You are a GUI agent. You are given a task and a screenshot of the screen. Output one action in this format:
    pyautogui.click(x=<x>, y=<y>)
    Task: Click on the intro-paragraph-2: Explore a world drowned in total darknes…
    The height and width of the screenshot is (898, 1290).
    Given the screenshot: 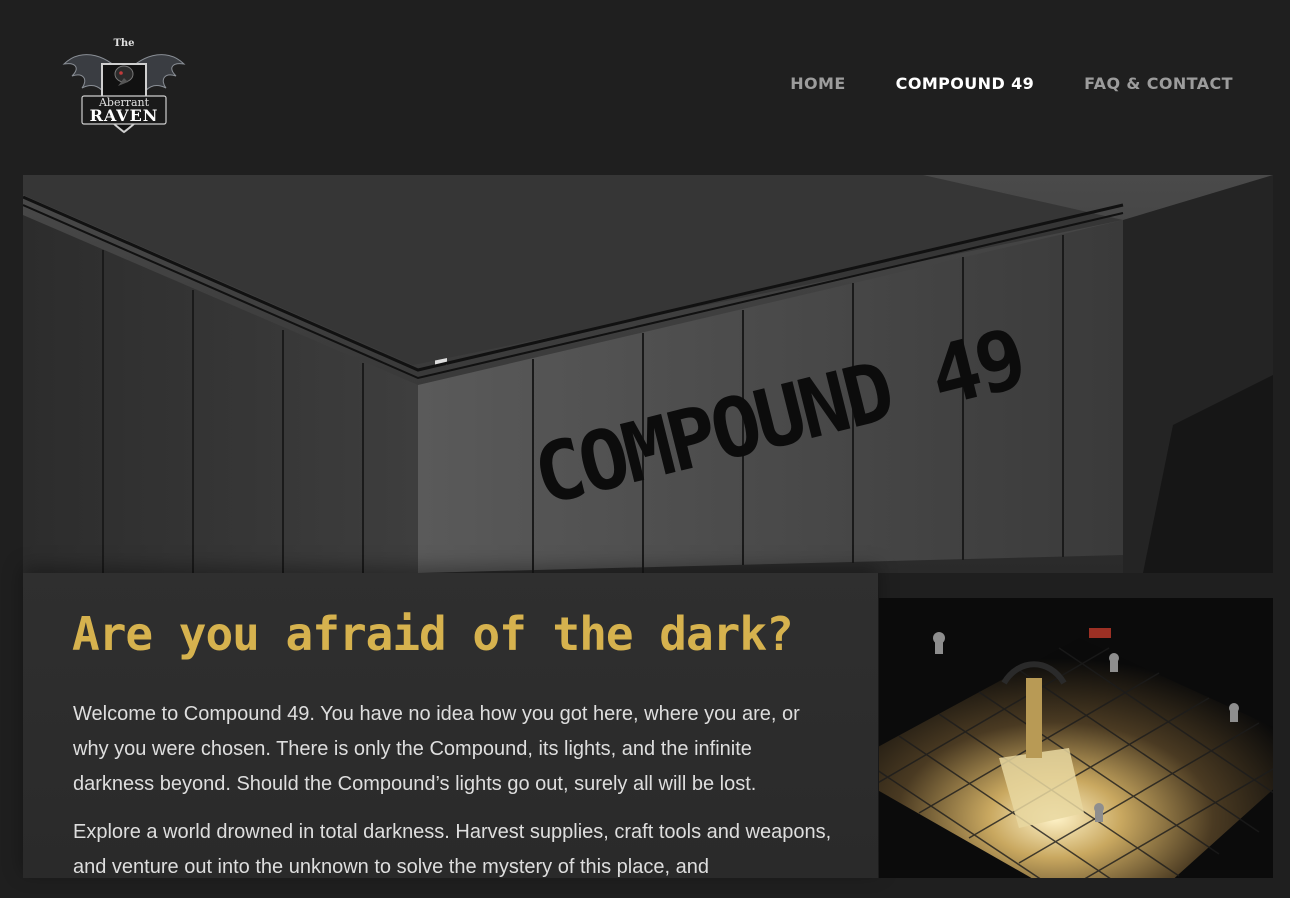 What is the action you would take?
    pyautogui.click(x=452, y=849)
    